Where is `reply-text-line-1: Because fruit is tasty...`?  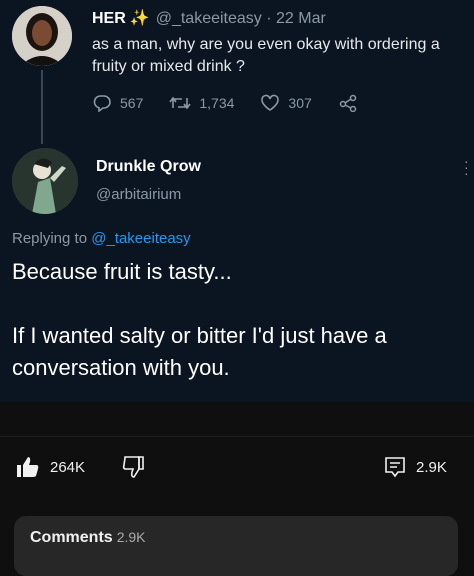
reply-text-line-1: Because fruit is tasty... is located at coordinates (122, 271).